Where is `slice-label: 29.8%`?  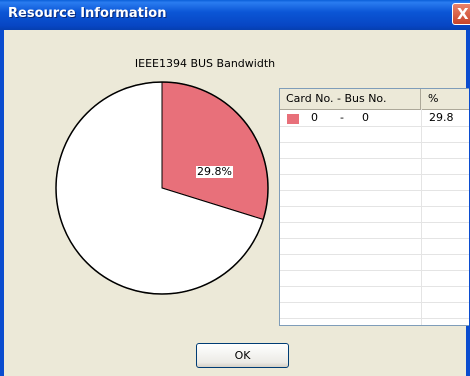
slice-label: 29.8% is located at coordinates (214, 171).